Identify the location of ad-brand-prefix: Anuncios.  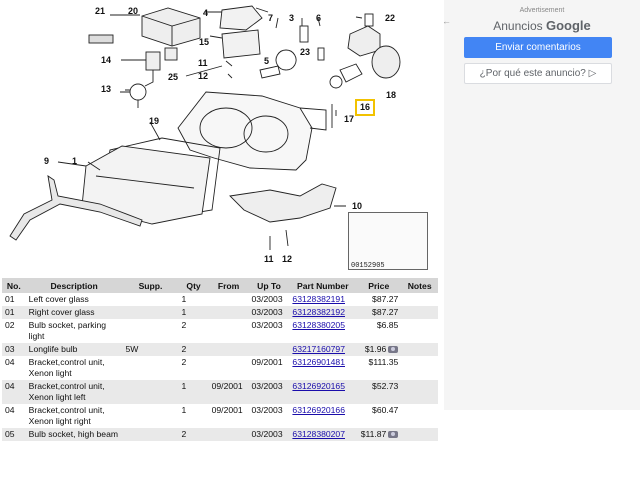
(518, 26).